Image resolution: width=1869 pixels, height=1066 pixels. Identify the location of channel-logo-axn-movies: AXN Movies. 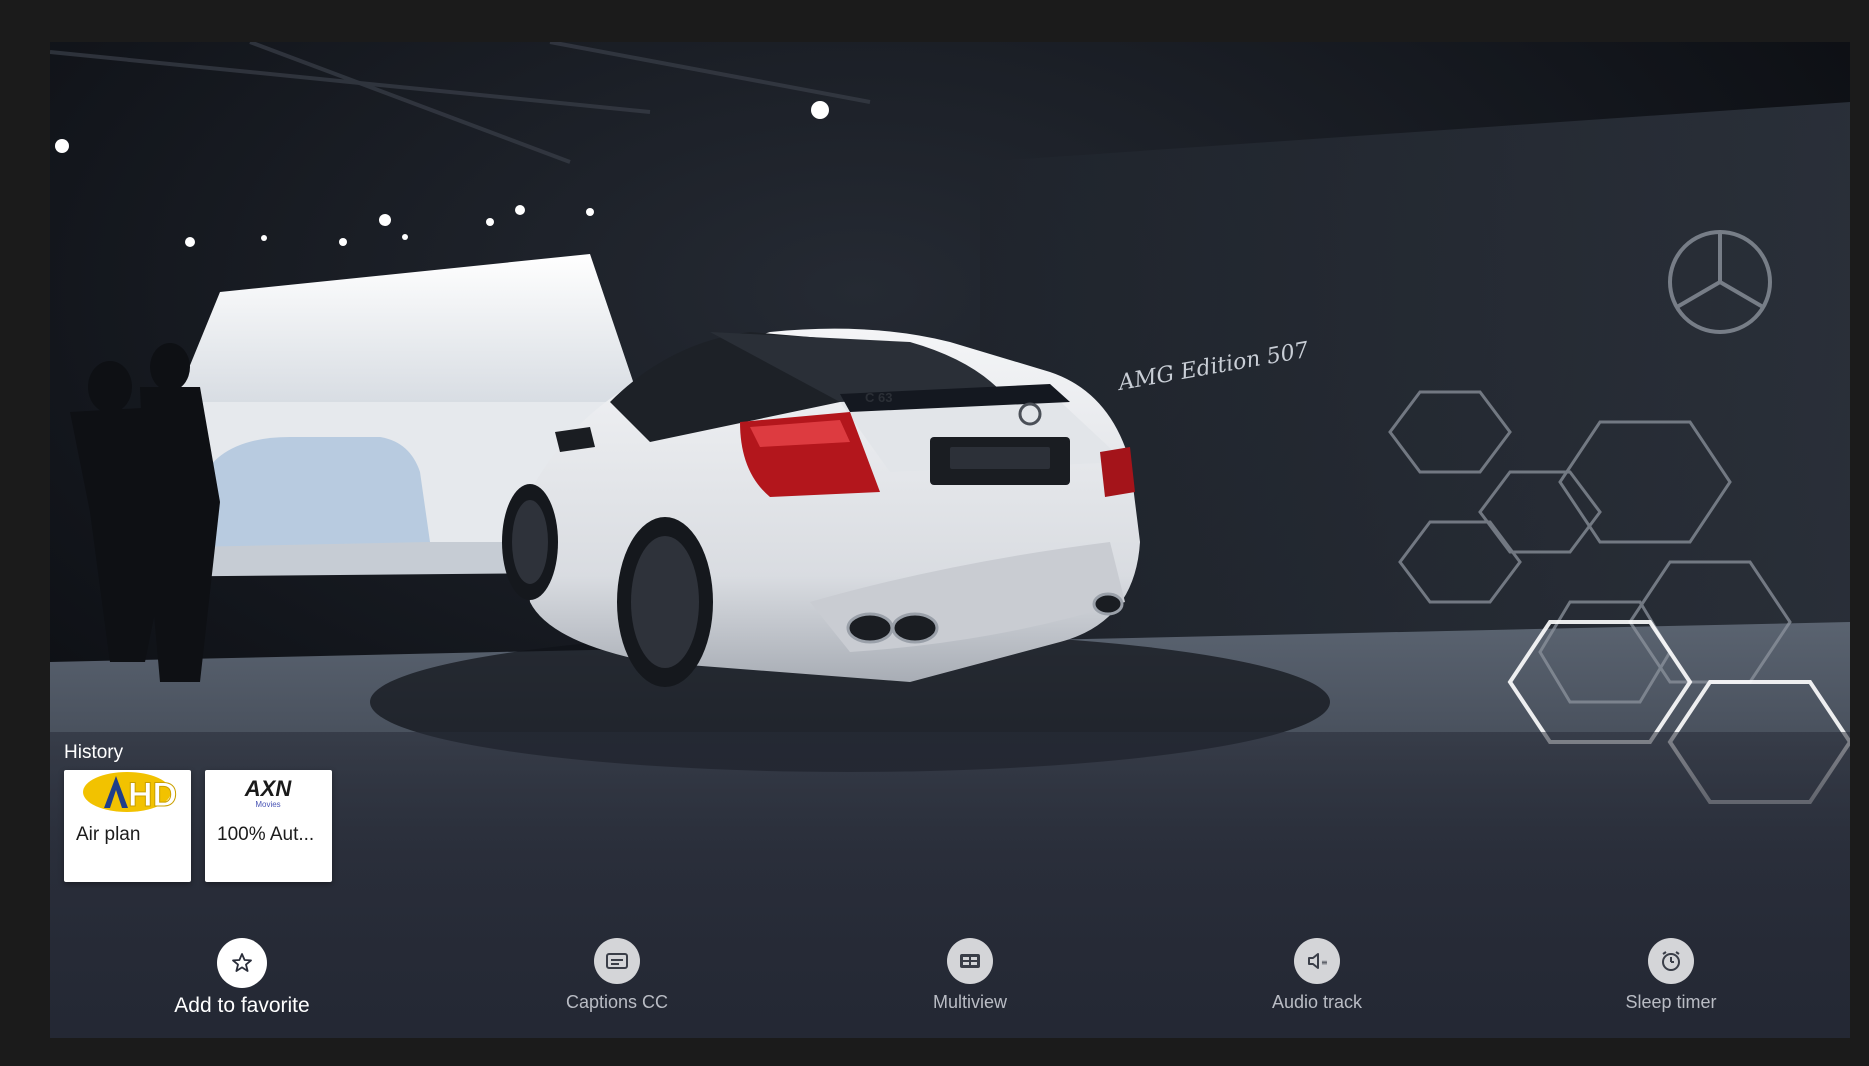
(268, 792).